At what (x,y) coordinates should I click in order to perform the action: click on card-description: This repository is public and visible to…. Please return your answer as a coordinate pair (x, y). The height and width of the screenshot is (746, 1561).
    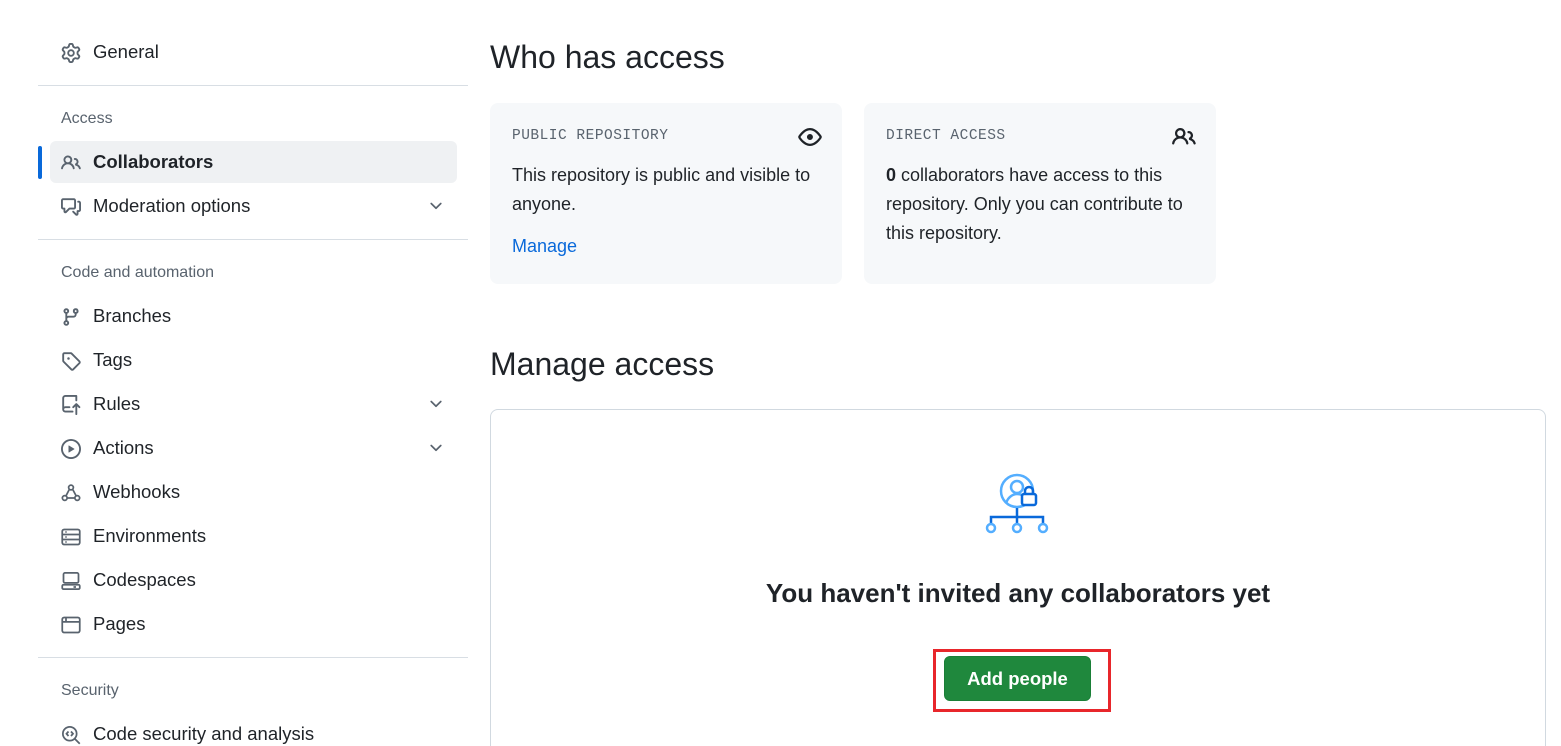
    Looking at the image, I should click on (661, 189).